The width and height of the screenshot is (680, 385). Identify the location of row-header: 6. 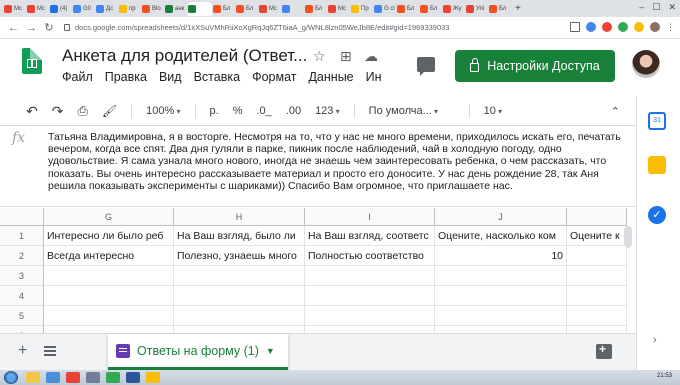
(22, 329).